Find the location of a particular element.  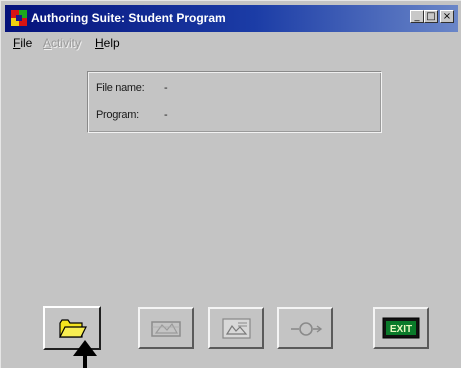

slide-button is located at coordinates (236, 328).